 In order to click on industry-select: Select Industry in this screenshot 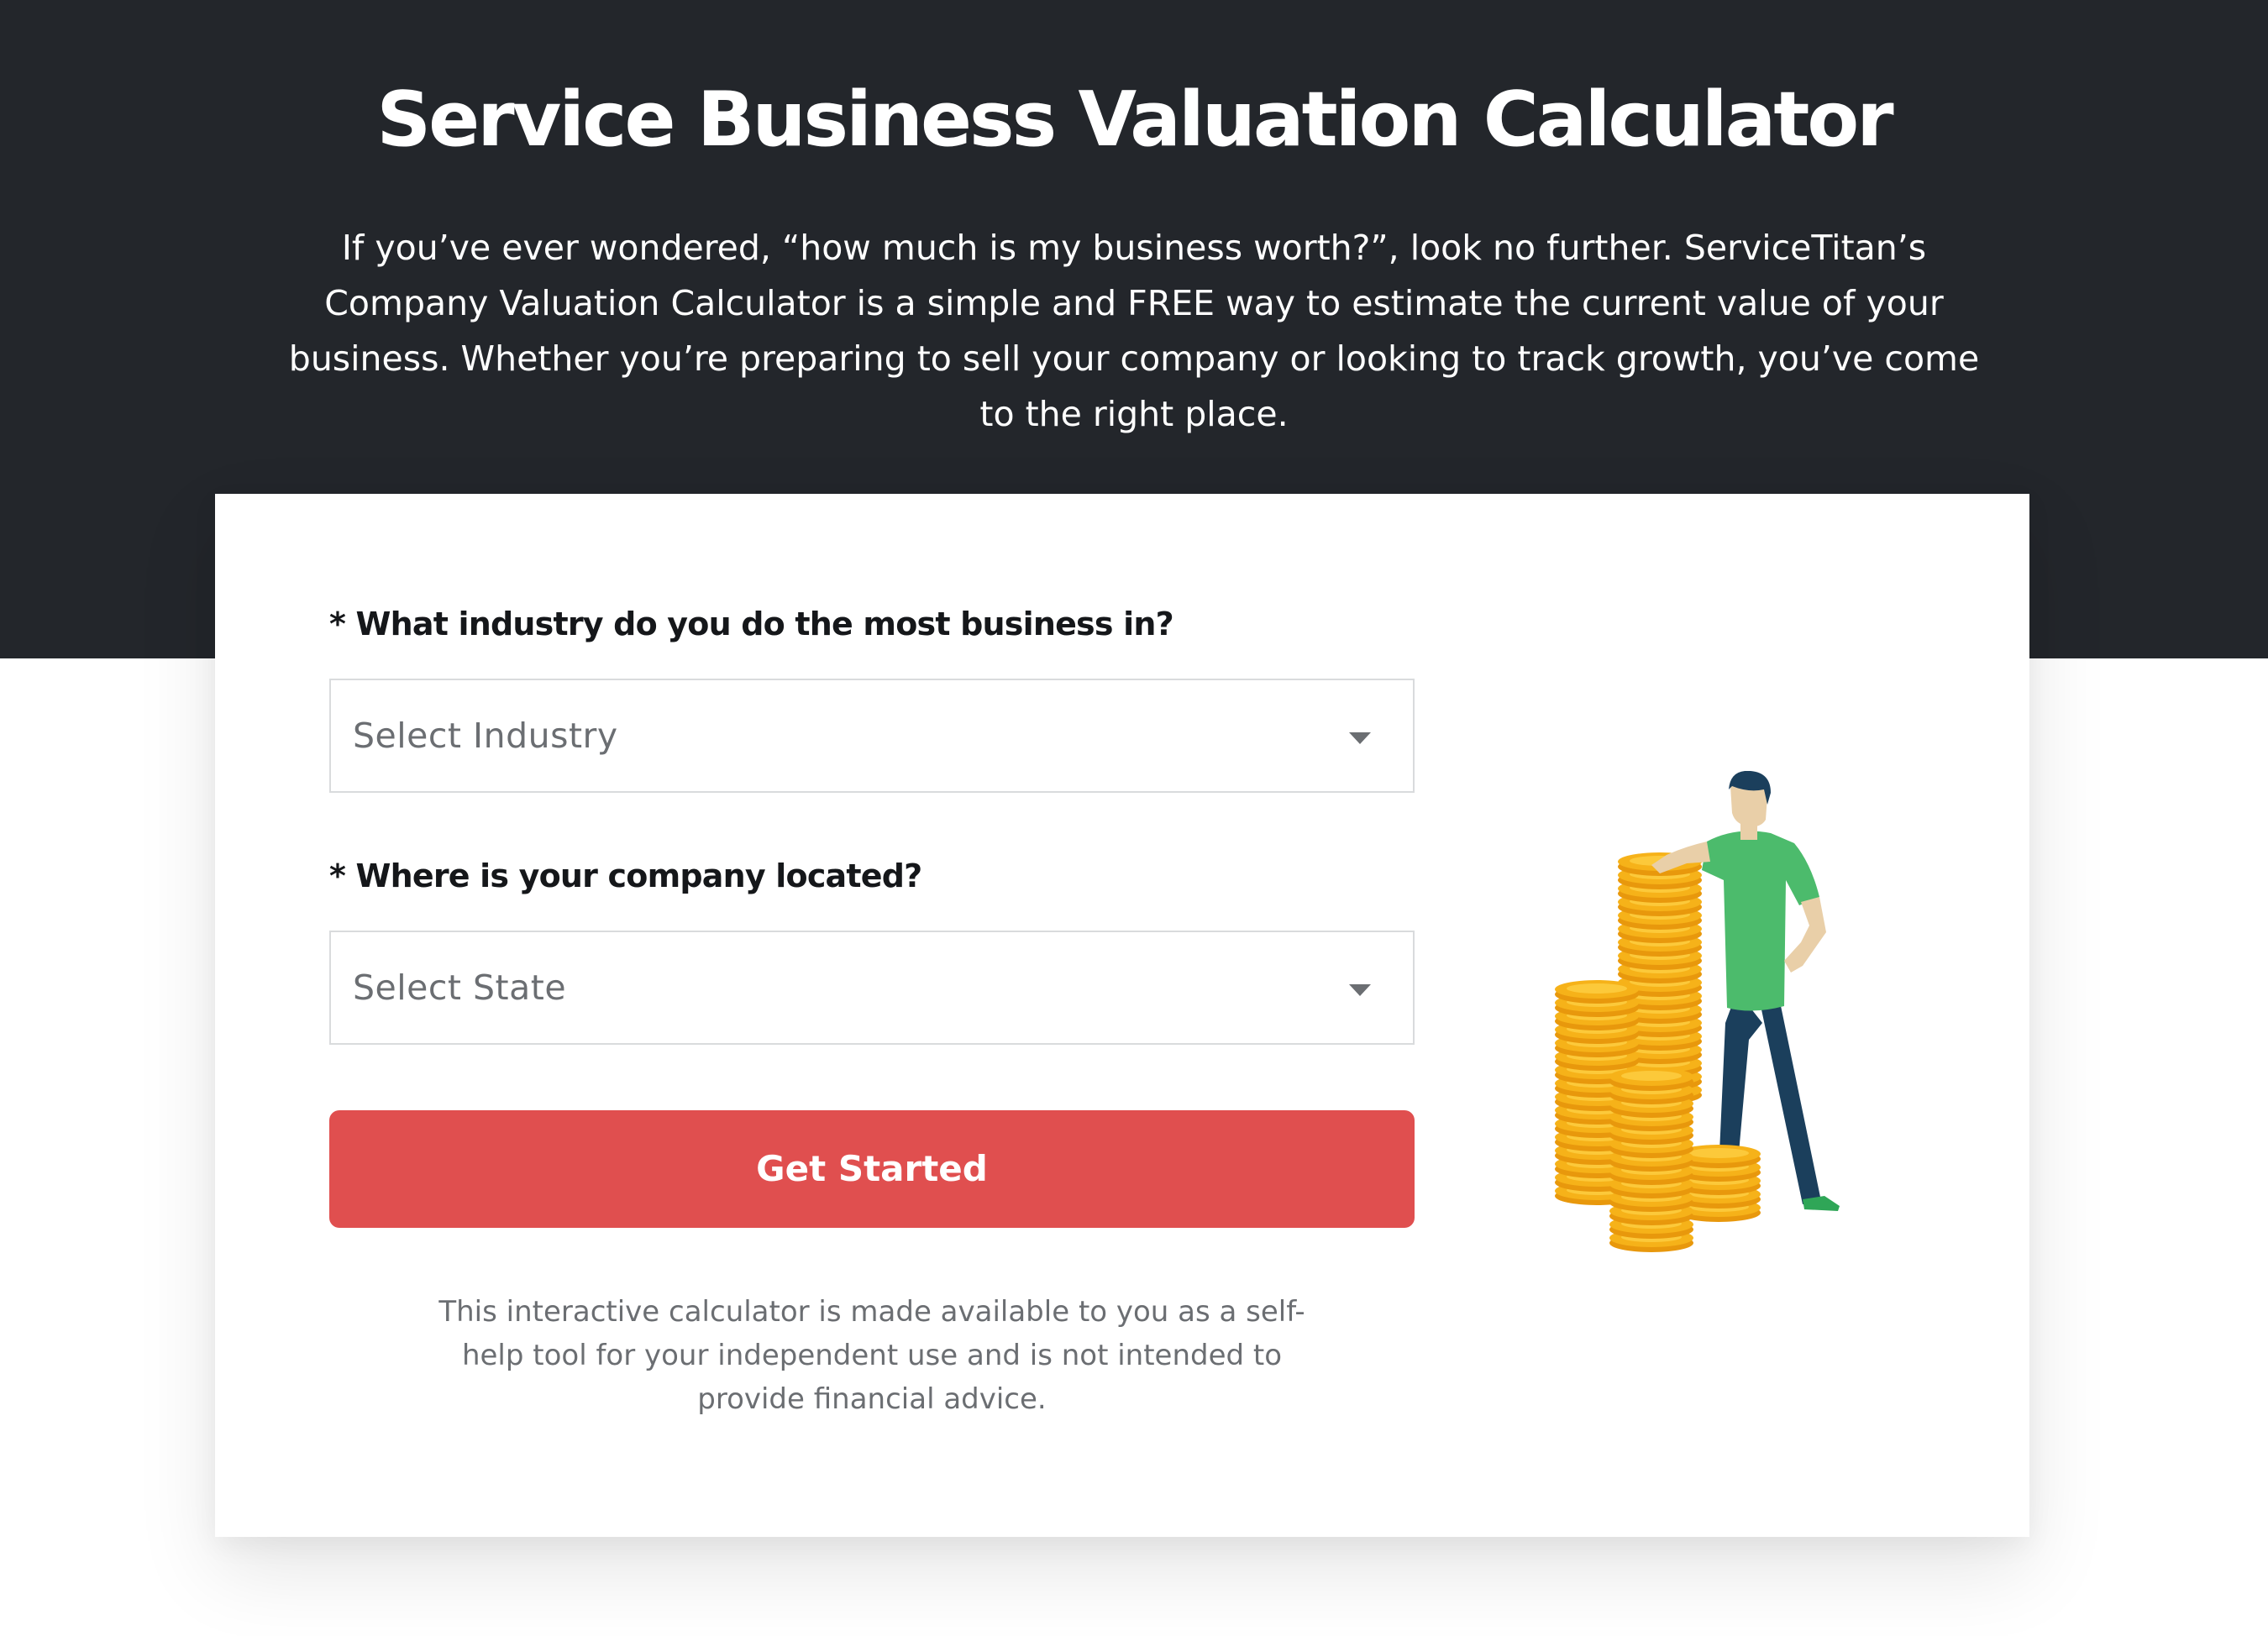, I will do `click(872, 736)`.